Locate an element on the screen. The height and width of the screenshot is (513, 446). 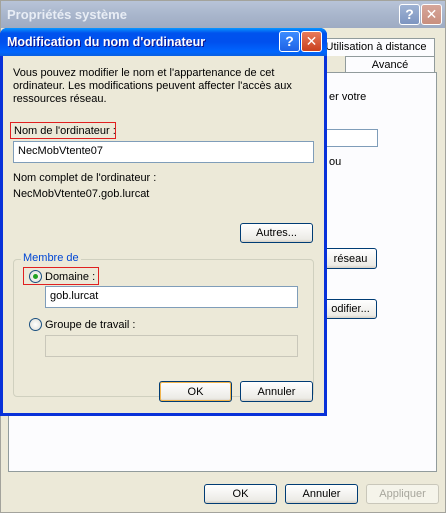
tab-remote: Utilisation à distance is located at coordinates (376, 47).